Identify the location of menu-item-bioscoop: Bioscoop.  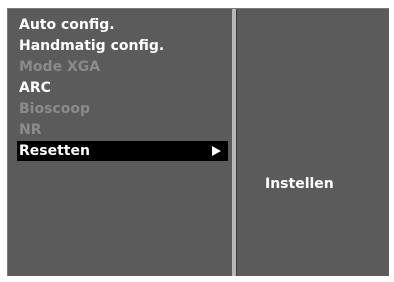
(54, 109).